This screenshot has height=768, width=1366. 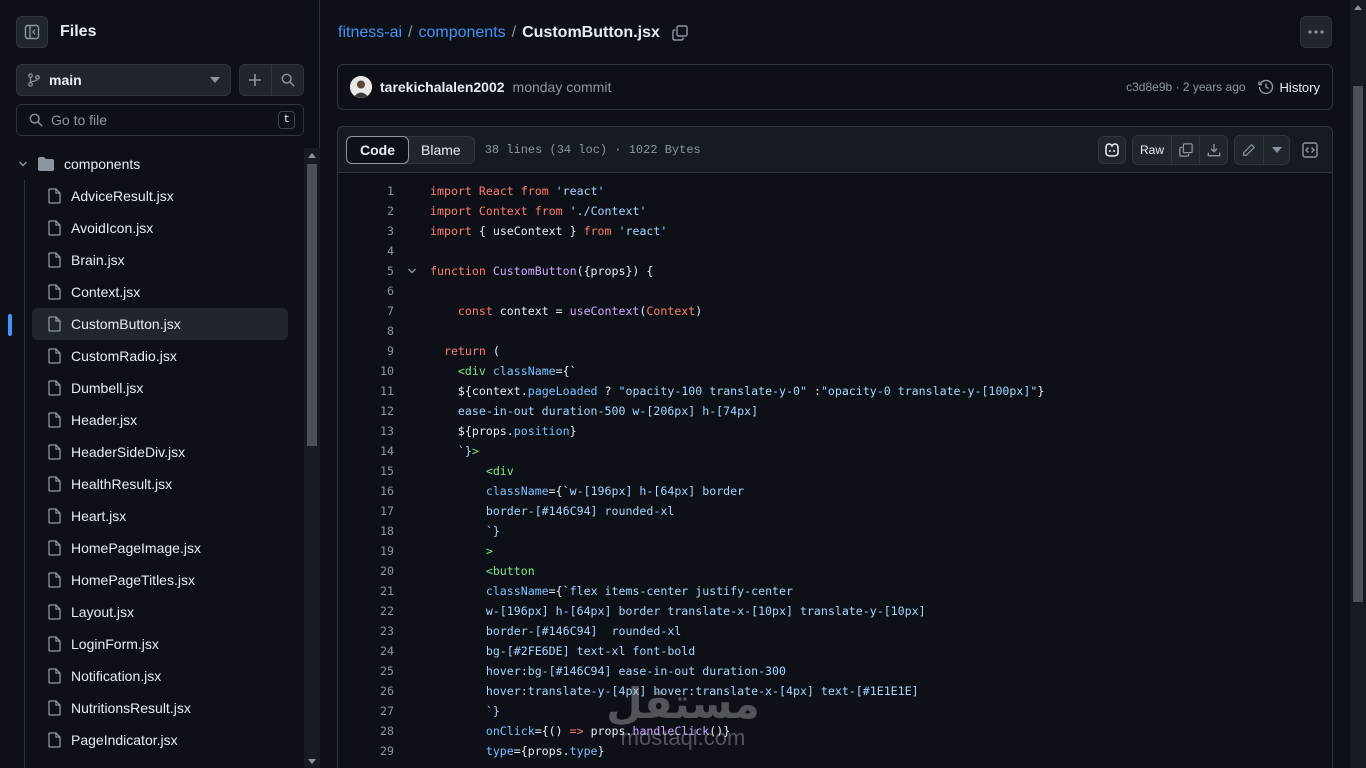 I want to click on tree-file-item: HeaderSideDiv.jsx, so click(x=144, y=452).